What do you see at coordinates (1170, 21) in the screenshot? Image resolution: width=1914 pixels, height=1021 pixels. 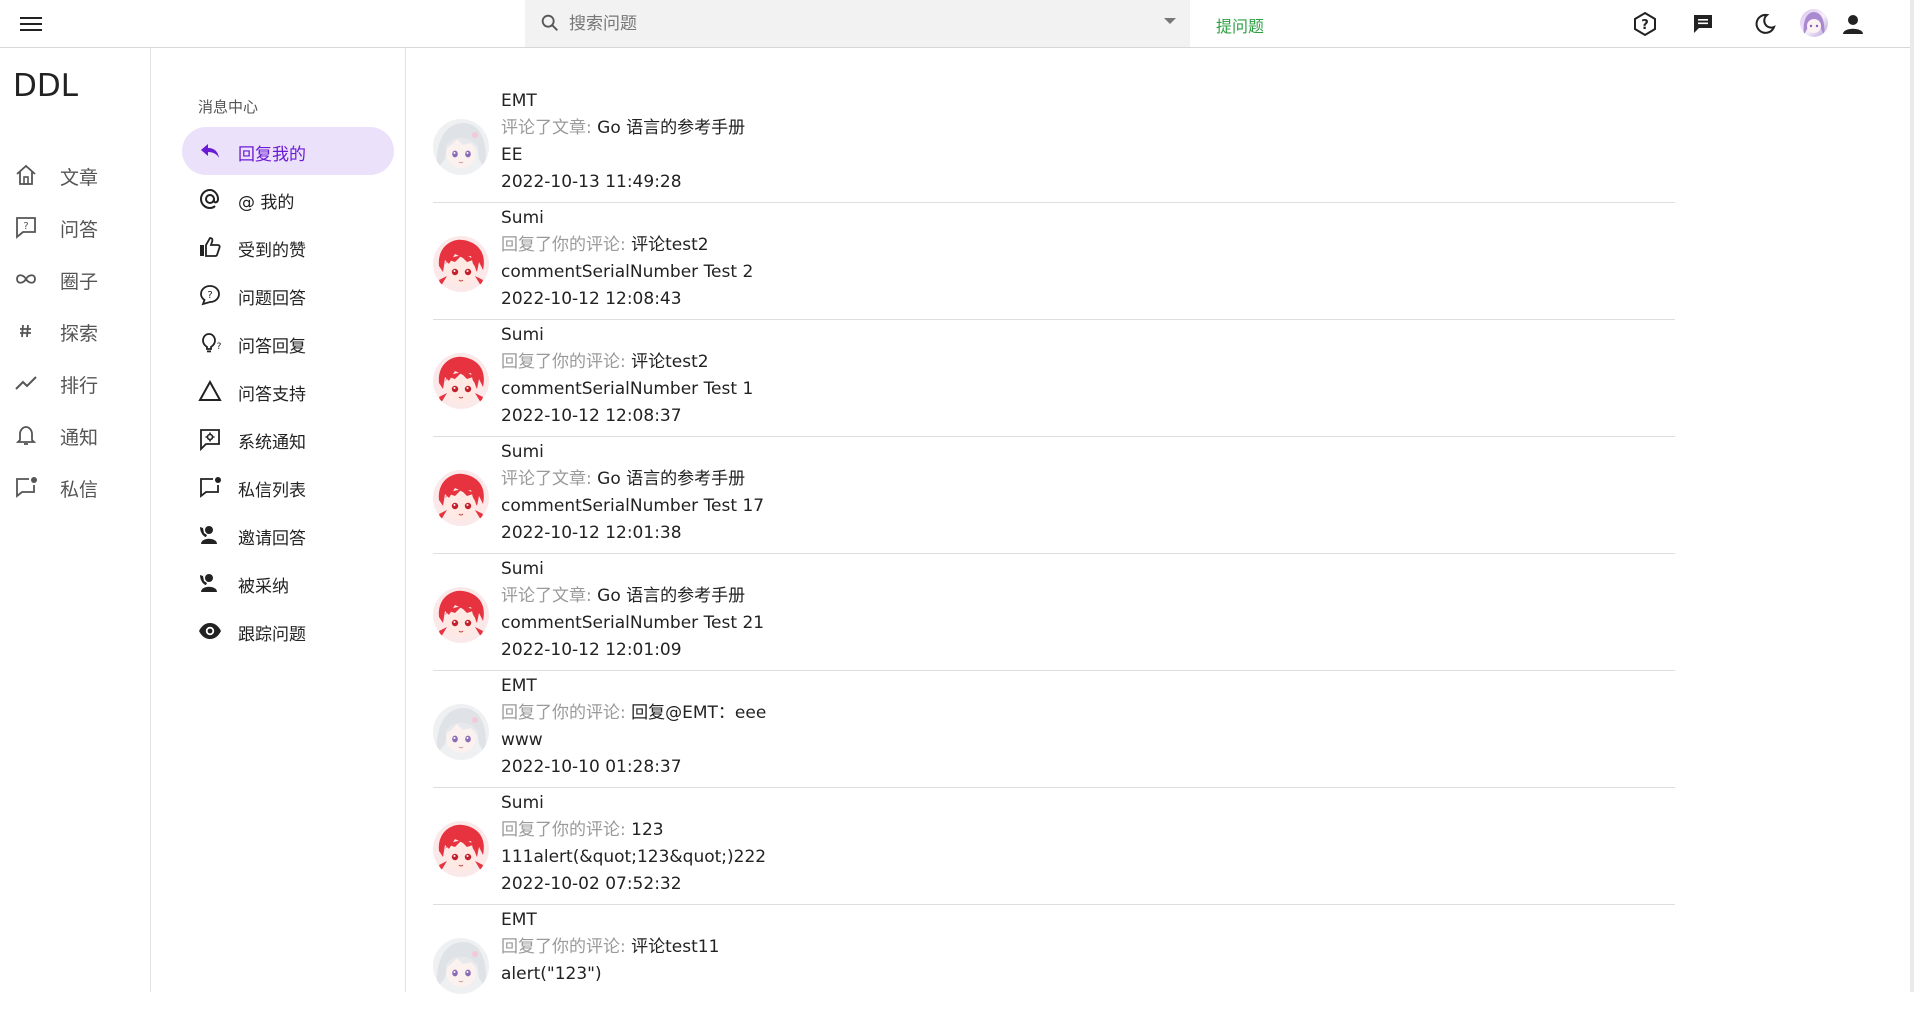 I see `search-dropdown-icon` at bounding box center [1170, 21].